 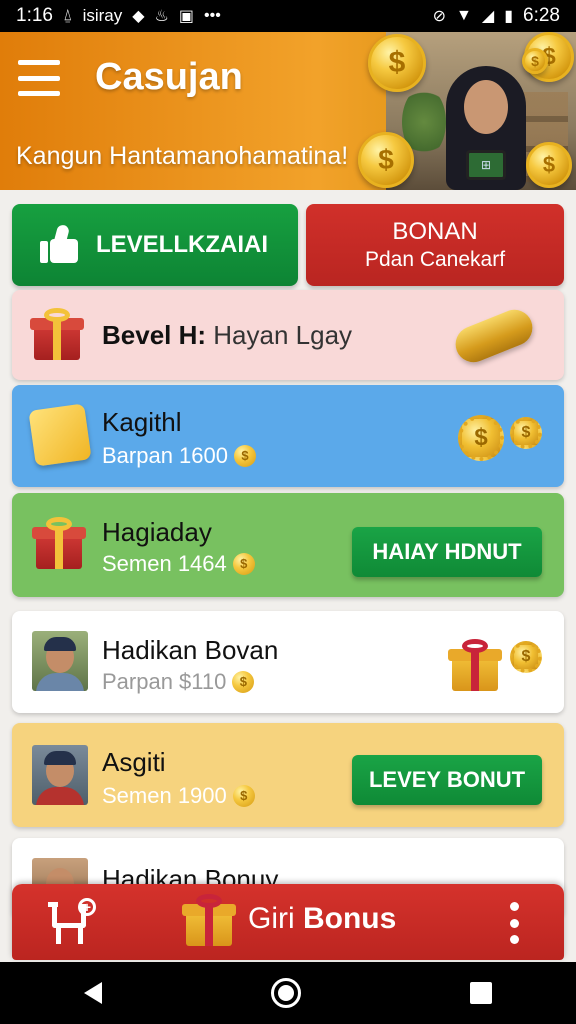 I want to click on battery-icon: ▮, so click(x=509, y=16).